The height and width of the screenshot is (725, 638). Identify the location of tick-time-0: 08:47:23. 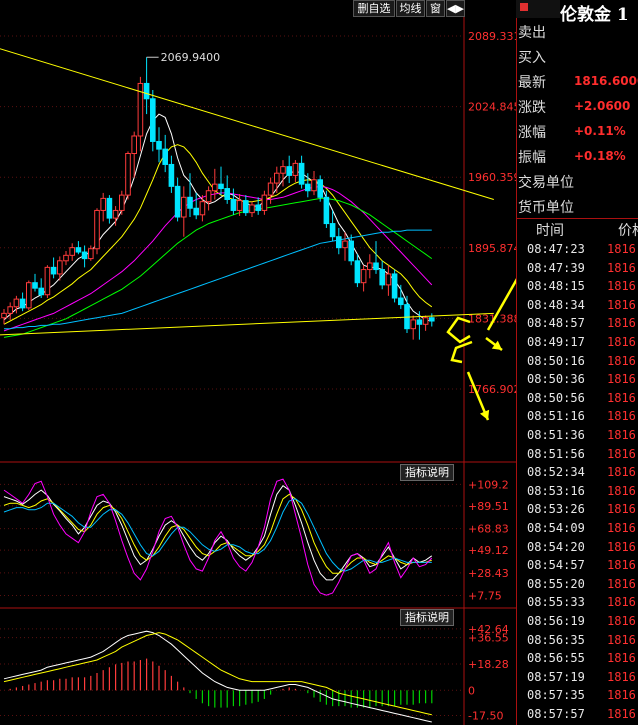
(556, 249).